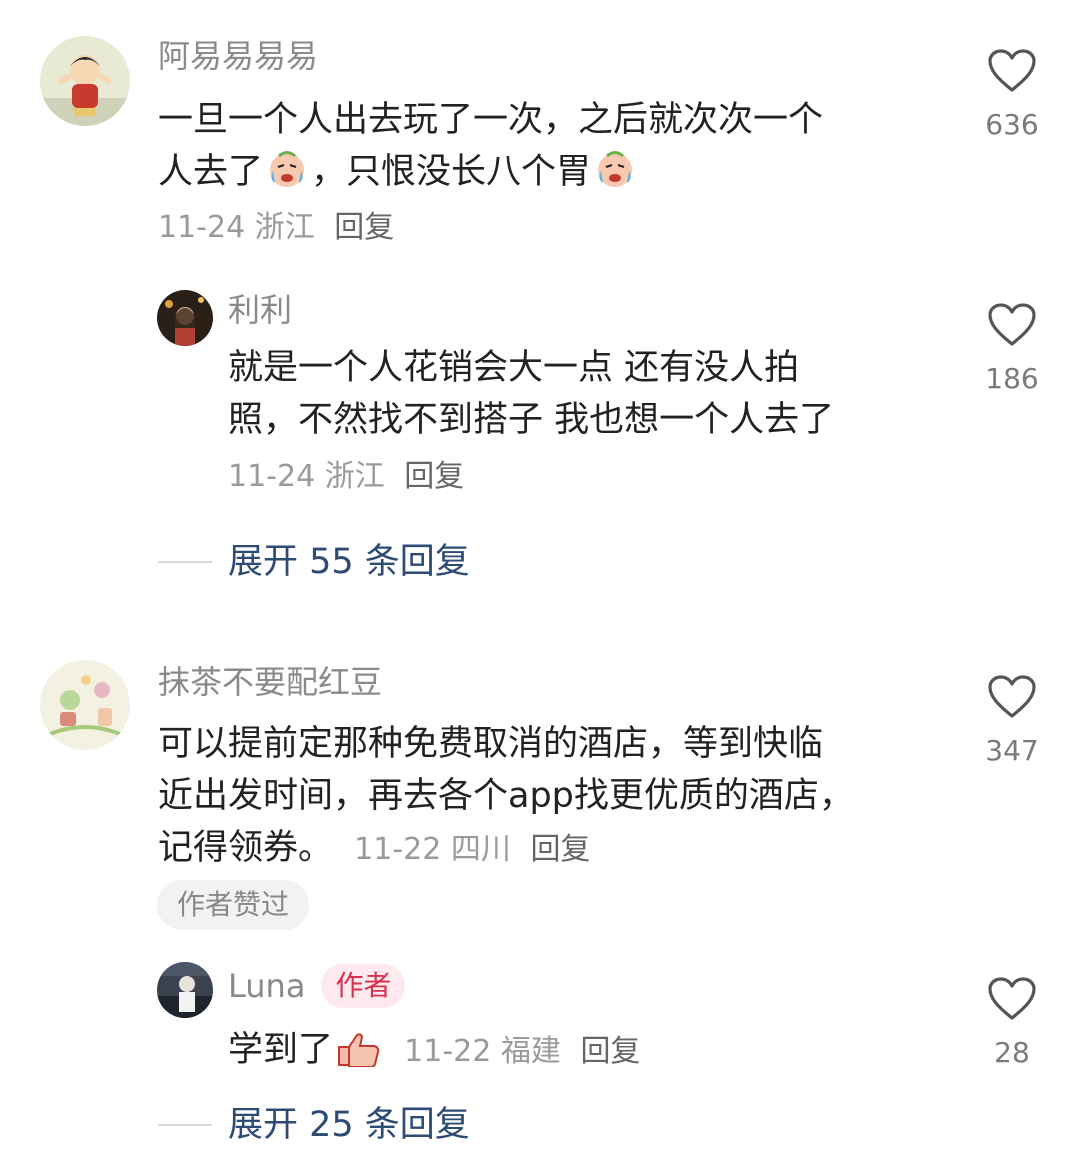 This screenshot has width=1080, height=1155. What do you see at coordinates (238, 56) in the screenshot?
I see `comment-username: 阿易易易易` at bounding box center [238, 56].